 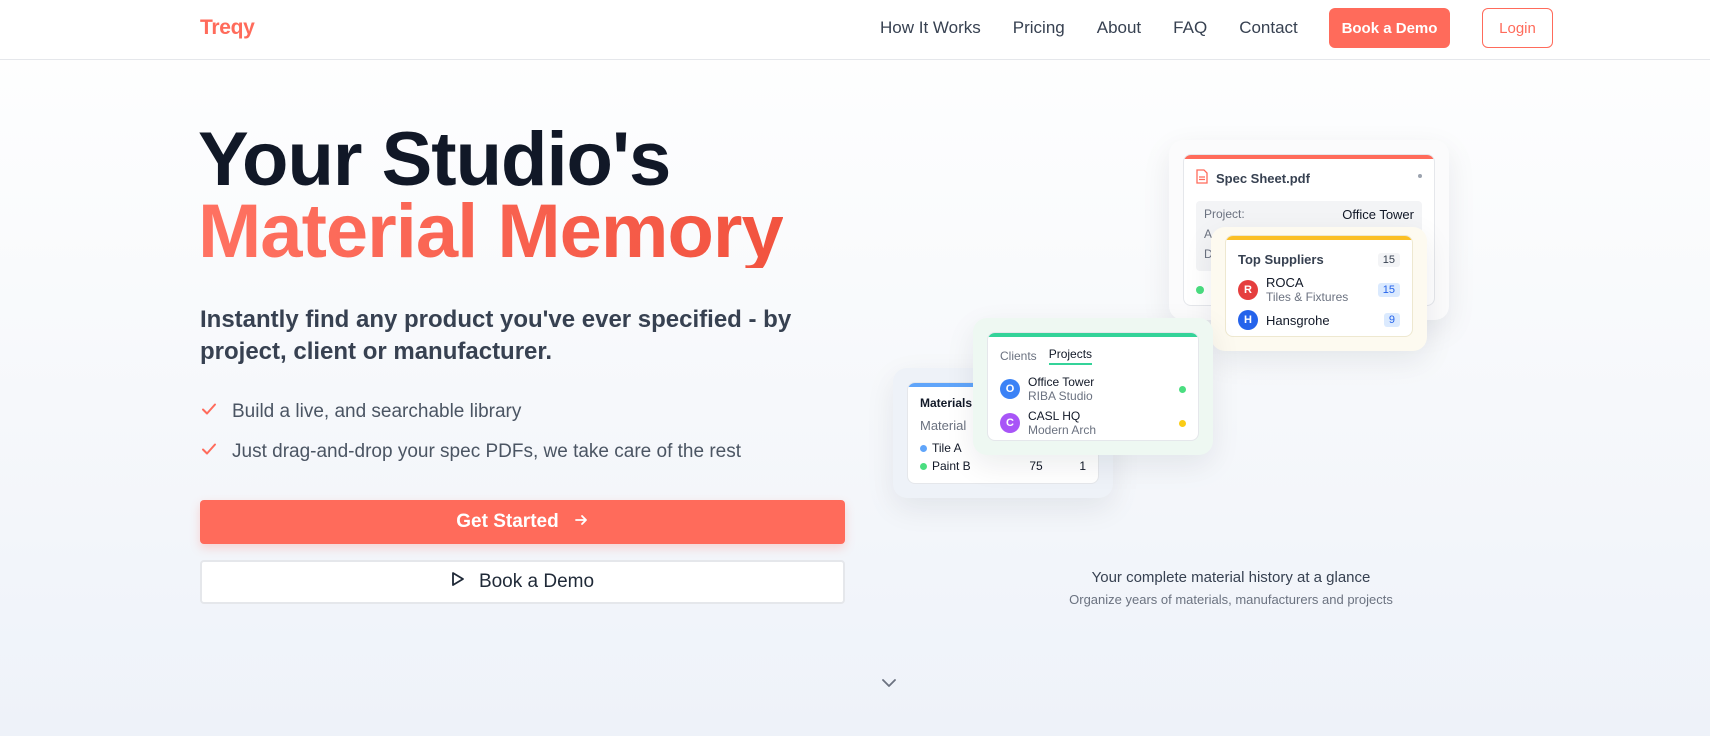 I want to click on supplier-category: Tiles & Fixtures, so click(x=1307, y=297).